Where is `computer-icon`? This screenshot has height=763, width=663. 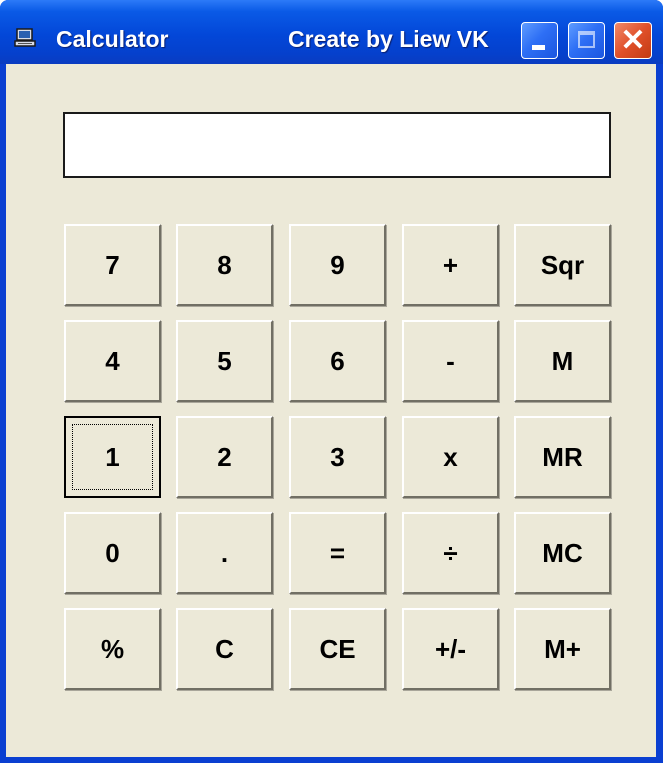
computer-icon is located at coordinates (25, 38).